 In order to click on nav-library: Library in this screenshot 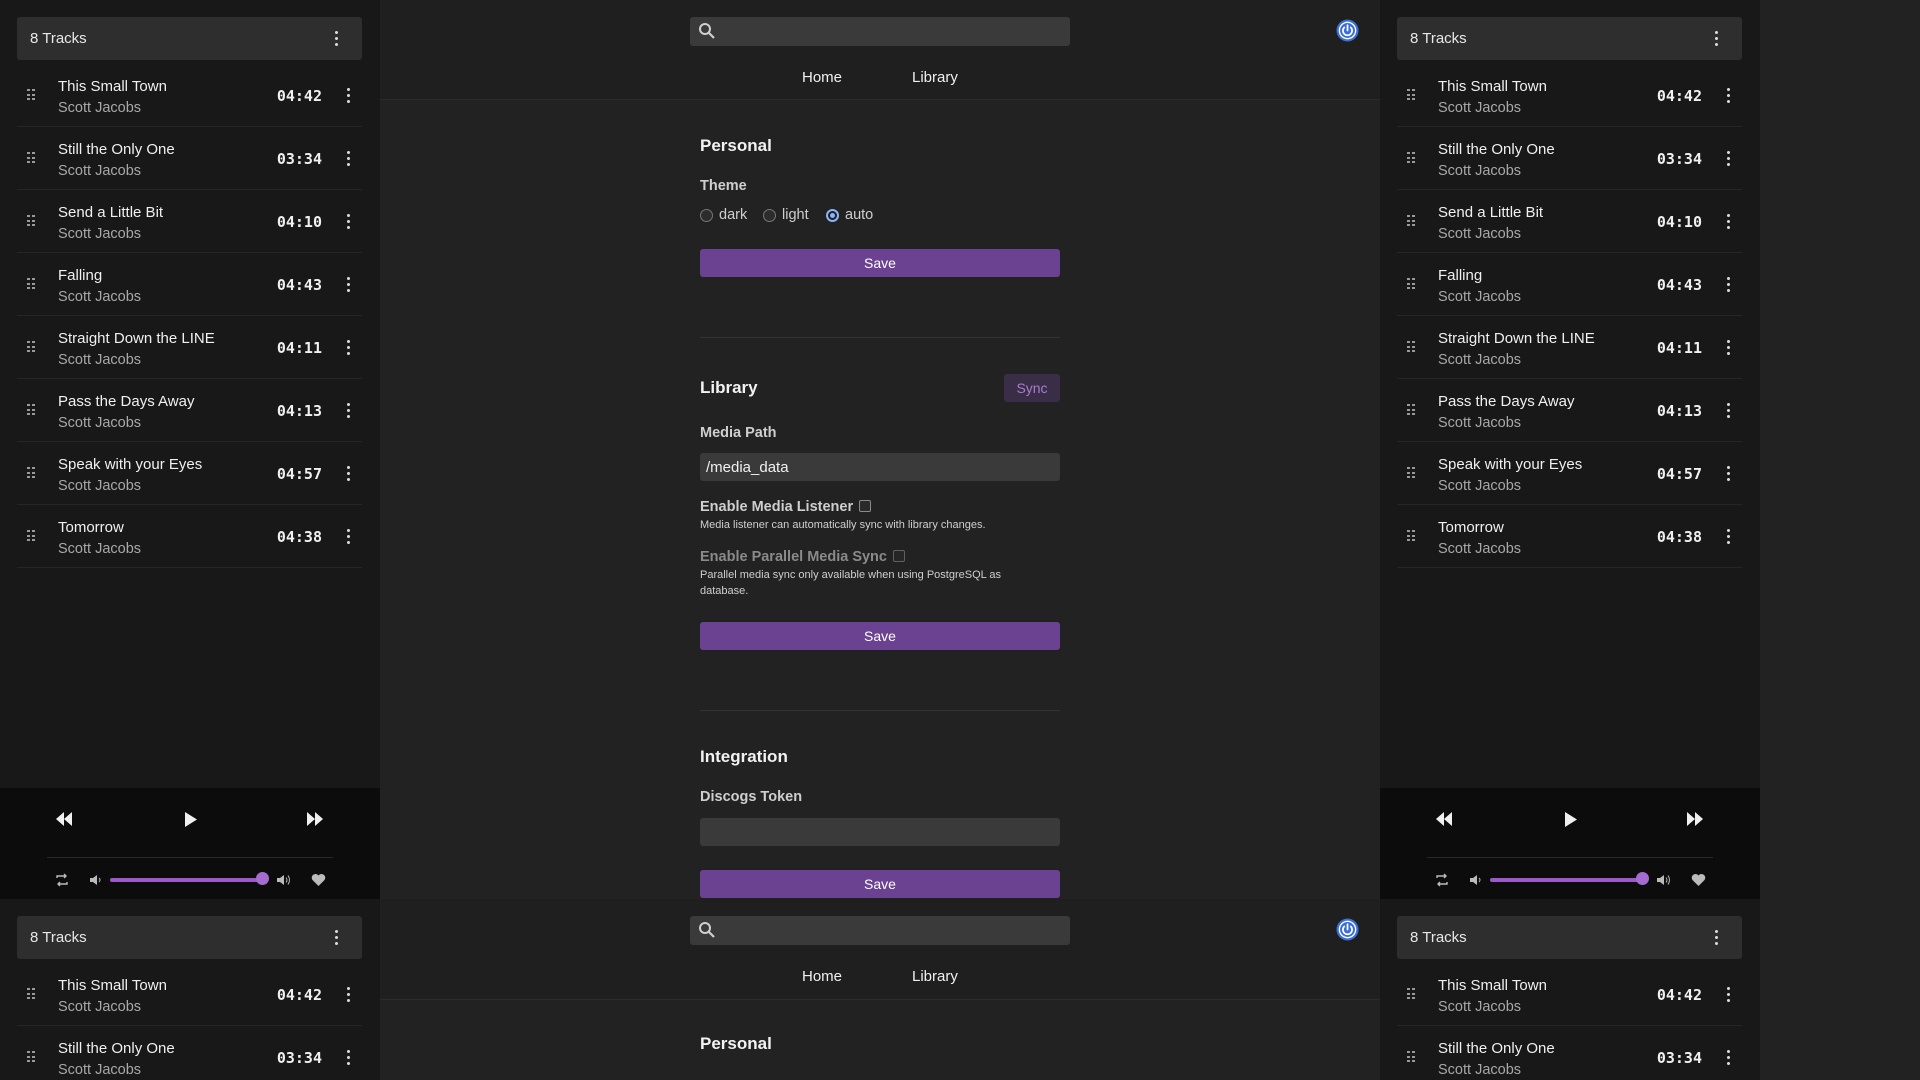, I will do `click(935, 976)`.